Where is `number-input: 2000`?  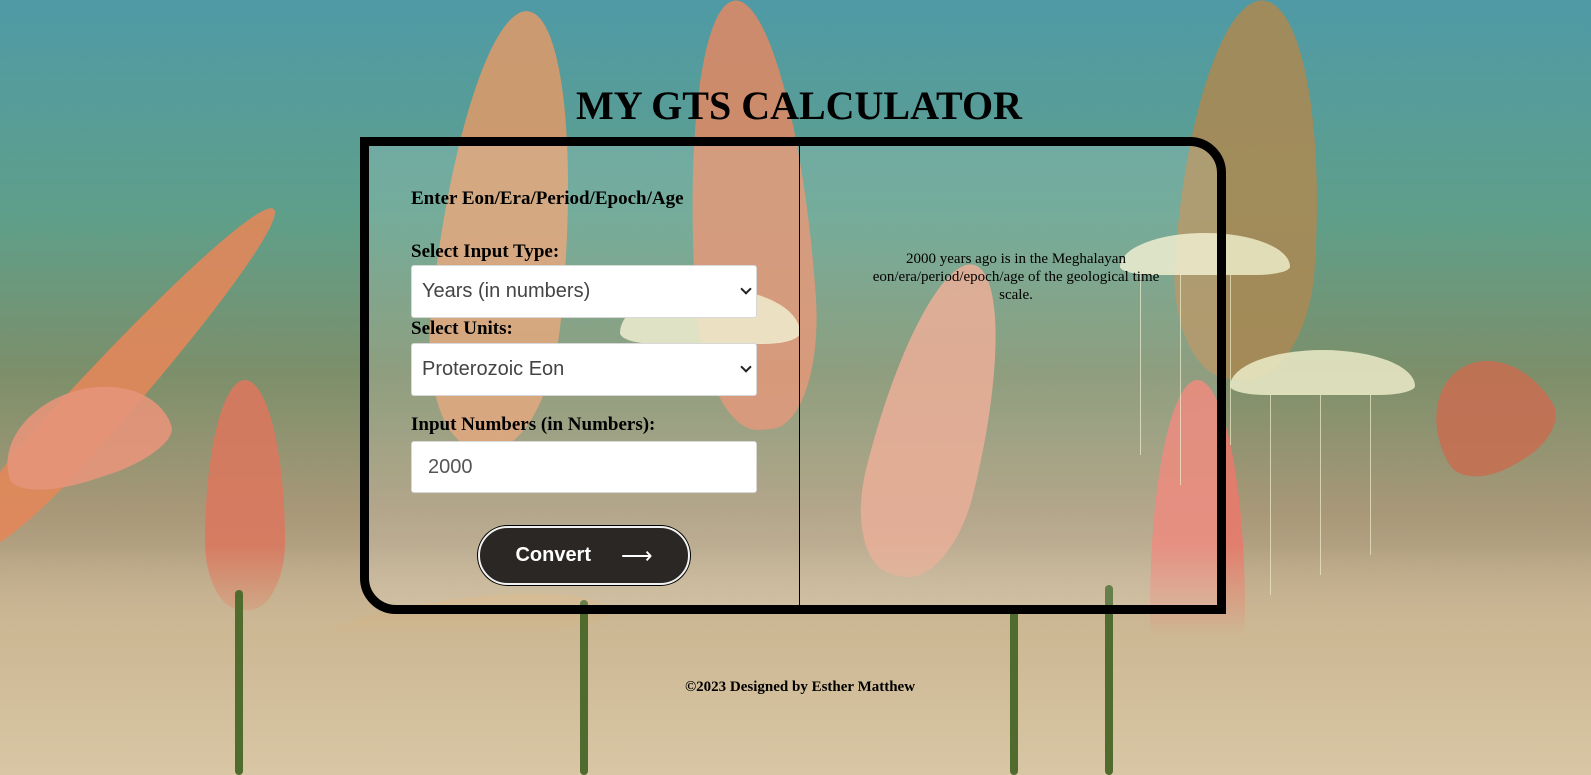
number-input: 2000 is located at coordinates (584, 467).